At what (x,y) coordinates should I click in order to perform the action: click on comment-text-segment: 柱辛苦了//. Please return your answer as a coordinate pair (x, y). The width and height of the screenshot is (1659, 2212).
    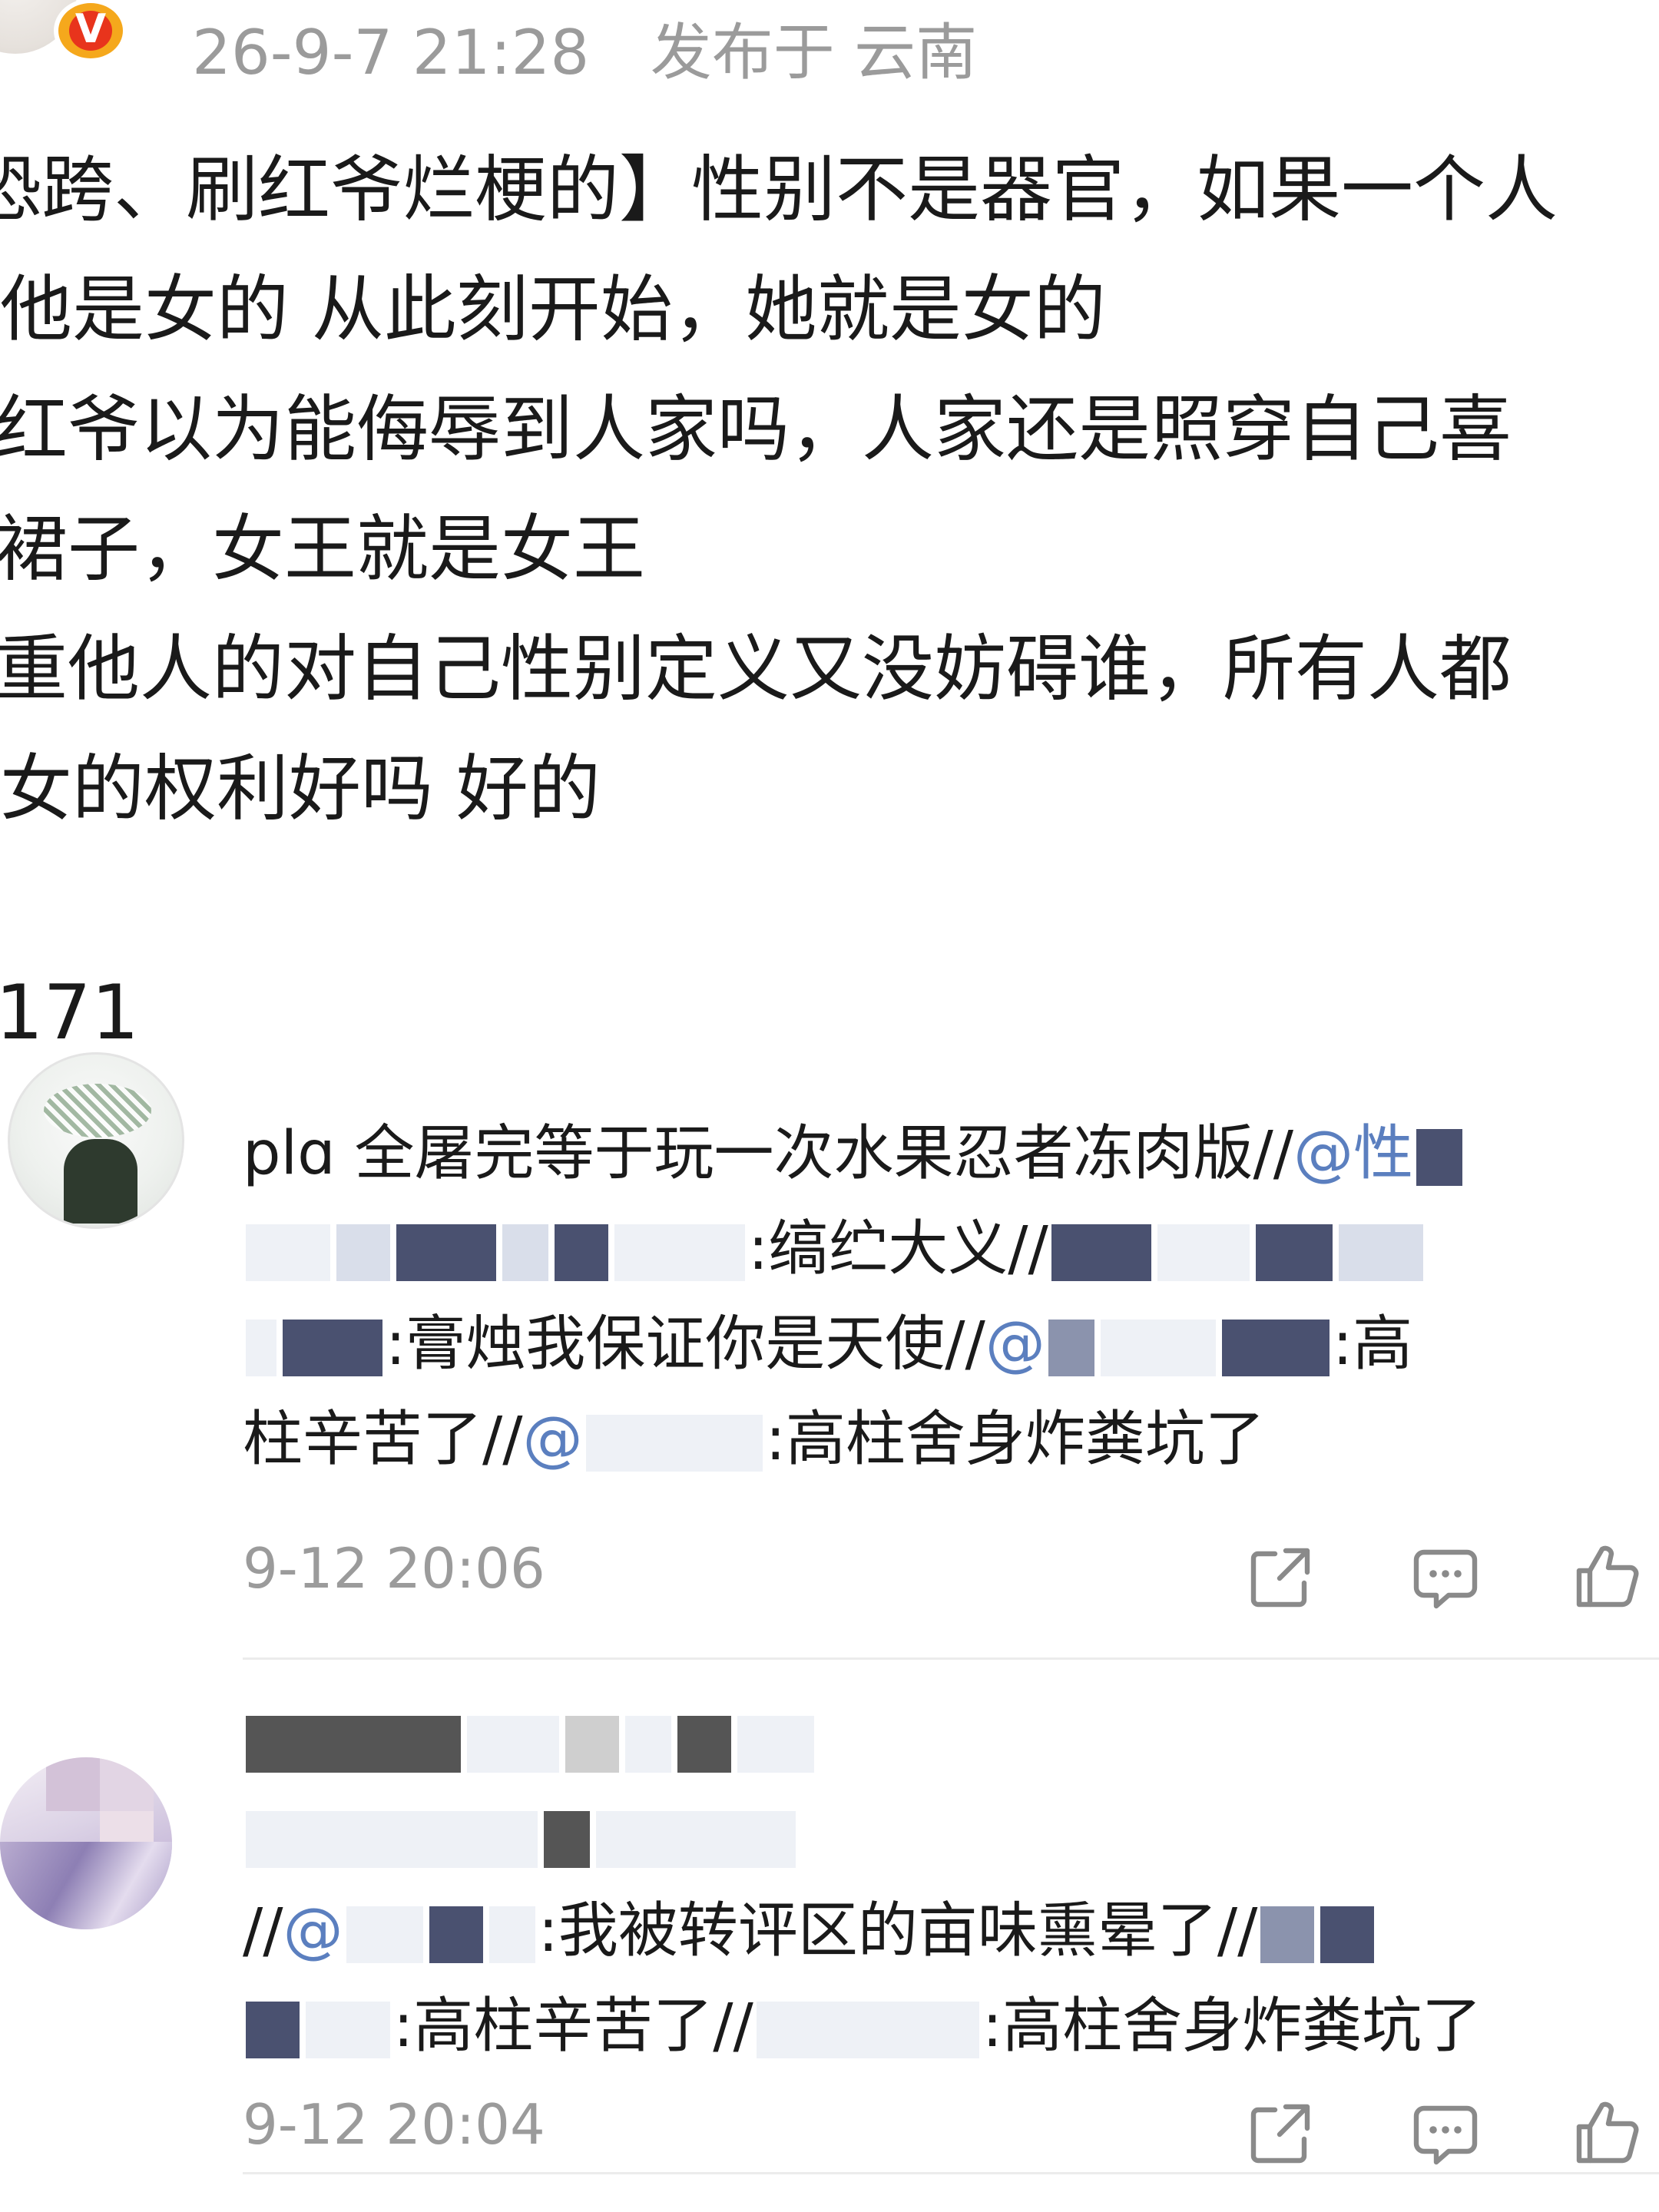
    Looking at the image, I should click on (383, 1440).